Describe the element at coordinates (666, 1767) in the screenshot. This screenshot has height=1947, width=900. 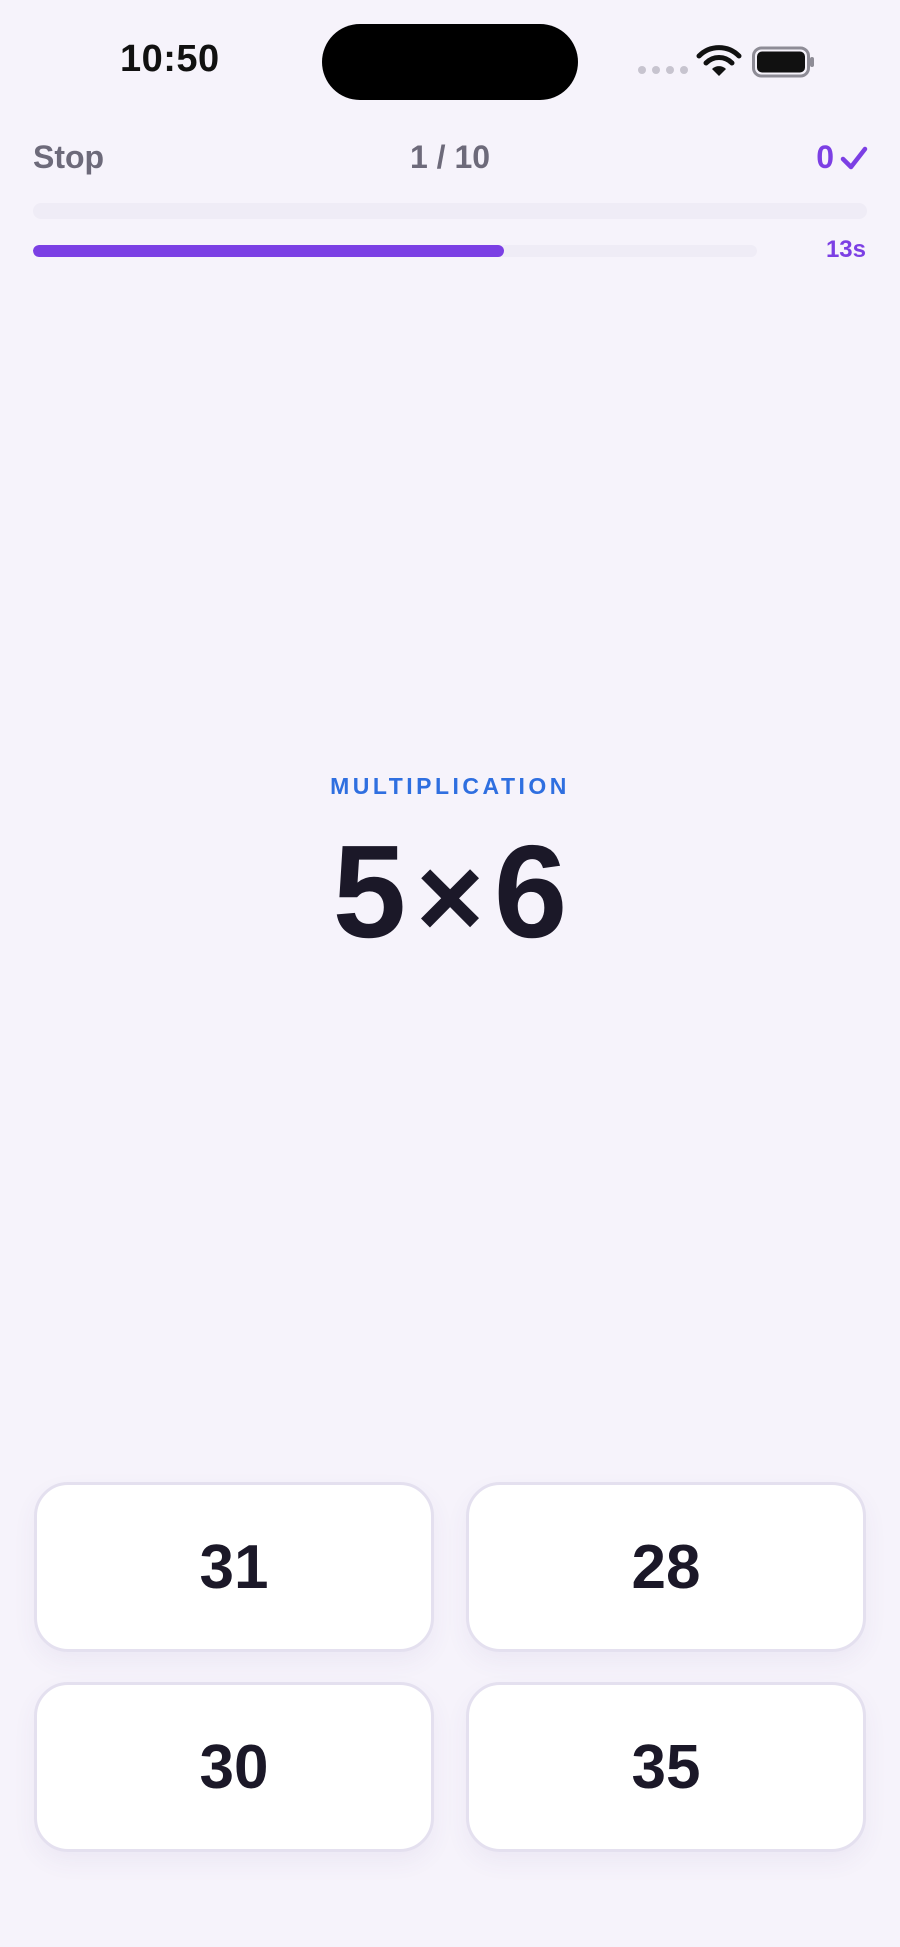
I see `answer-button: 35` at that location.